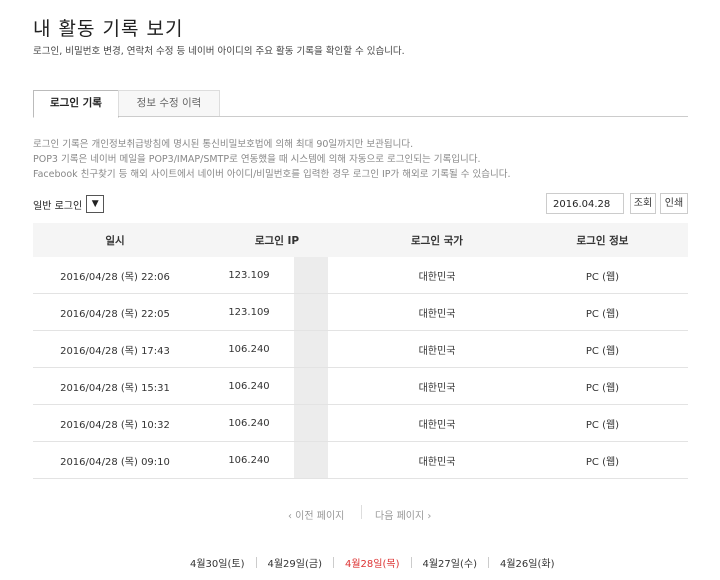 This screenshot has height=580, width=720. I want to click on row-datetime: 2016/04/28 (목) 10:32, so click(115, 425).